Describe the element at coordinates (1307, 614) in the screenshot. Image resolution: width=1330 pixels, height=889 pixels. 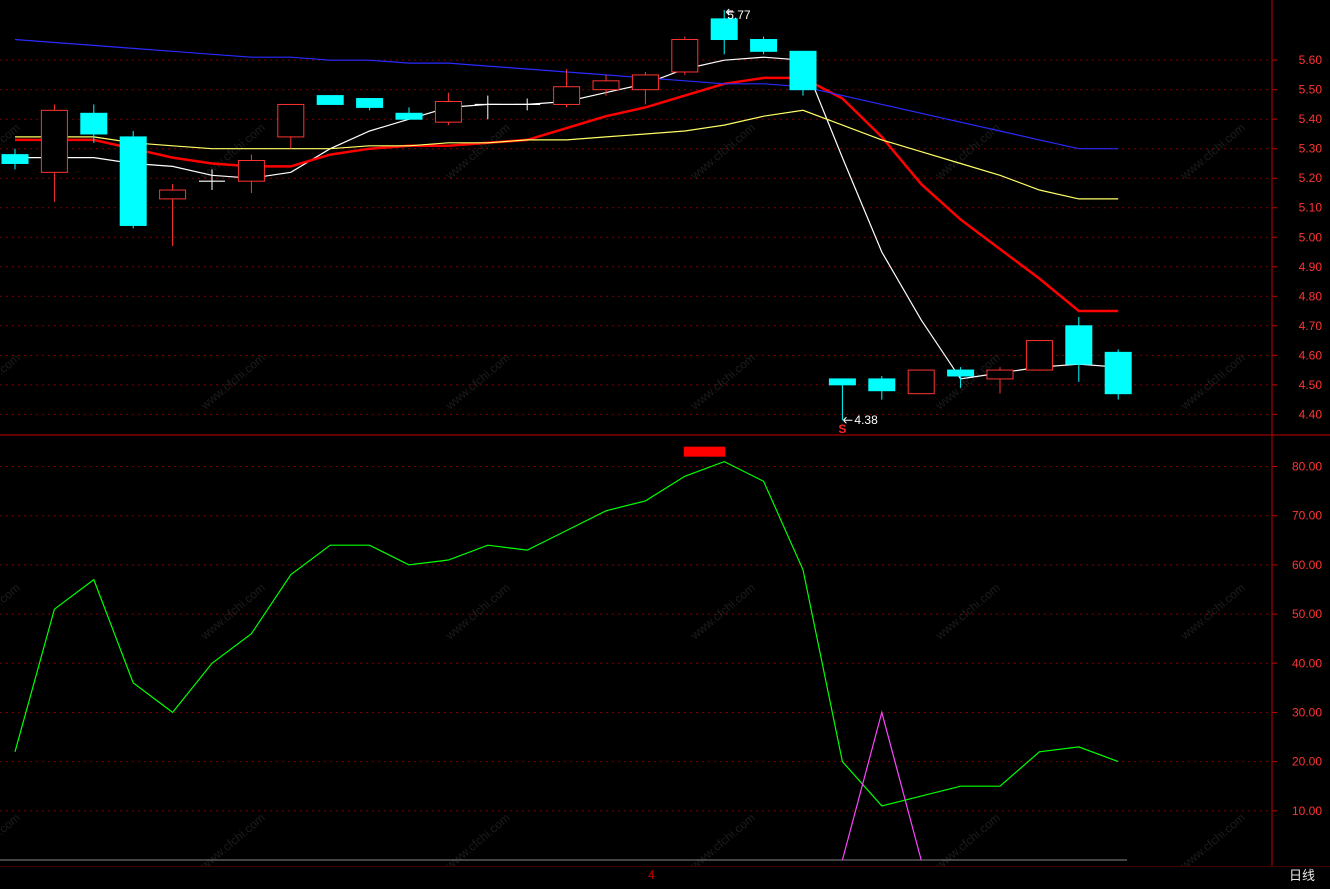
I see `indicator-tick-label: 50.00` at that location.